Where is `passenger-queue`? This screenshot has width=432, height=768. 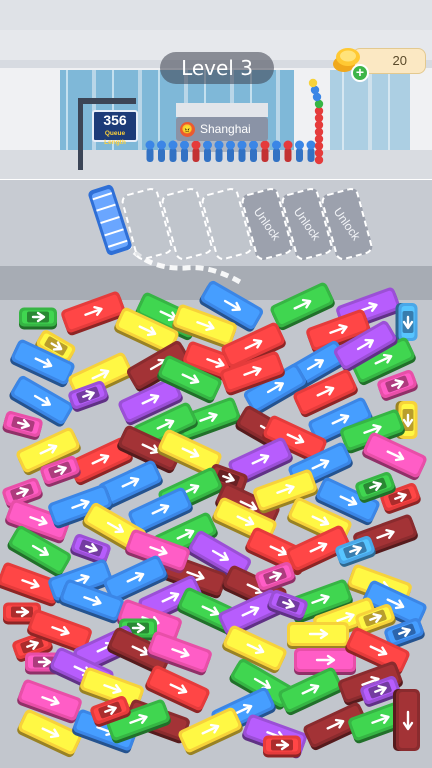 passenger-queue is located at coordinates (230, 151).